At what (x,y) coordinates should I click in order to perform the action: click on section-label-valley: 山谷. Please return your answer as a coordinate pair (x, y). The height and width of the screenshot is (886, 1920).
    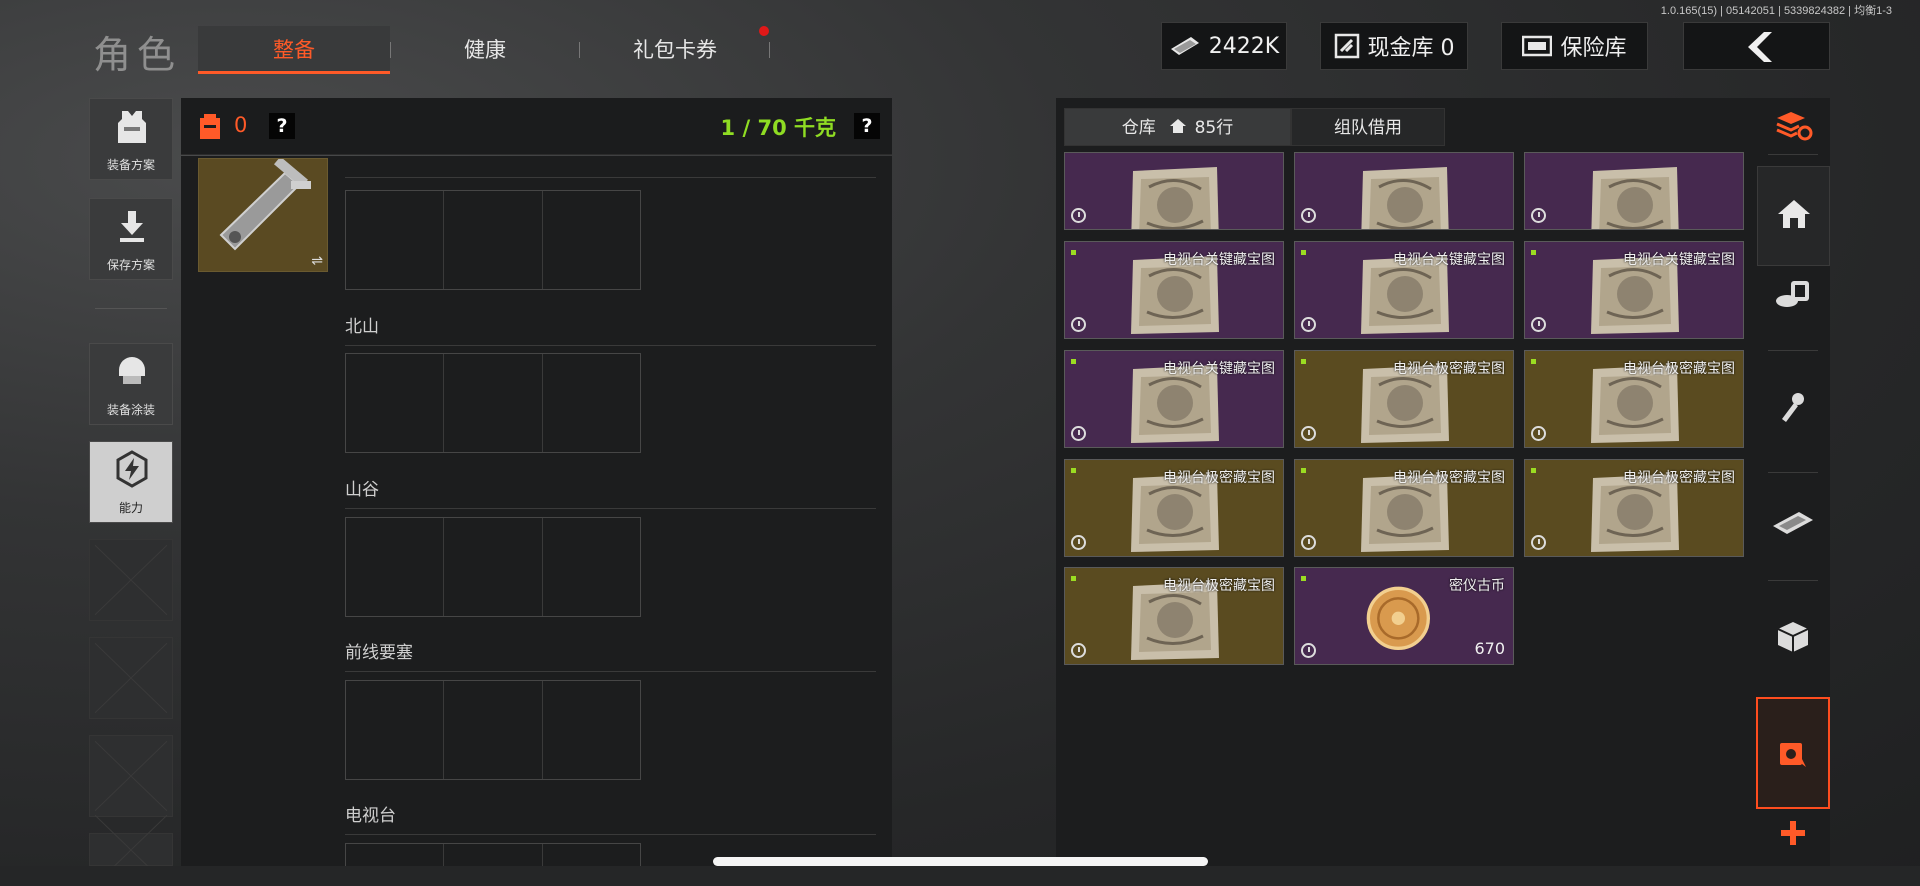
    Looking at the image, I should click on (610, 492).